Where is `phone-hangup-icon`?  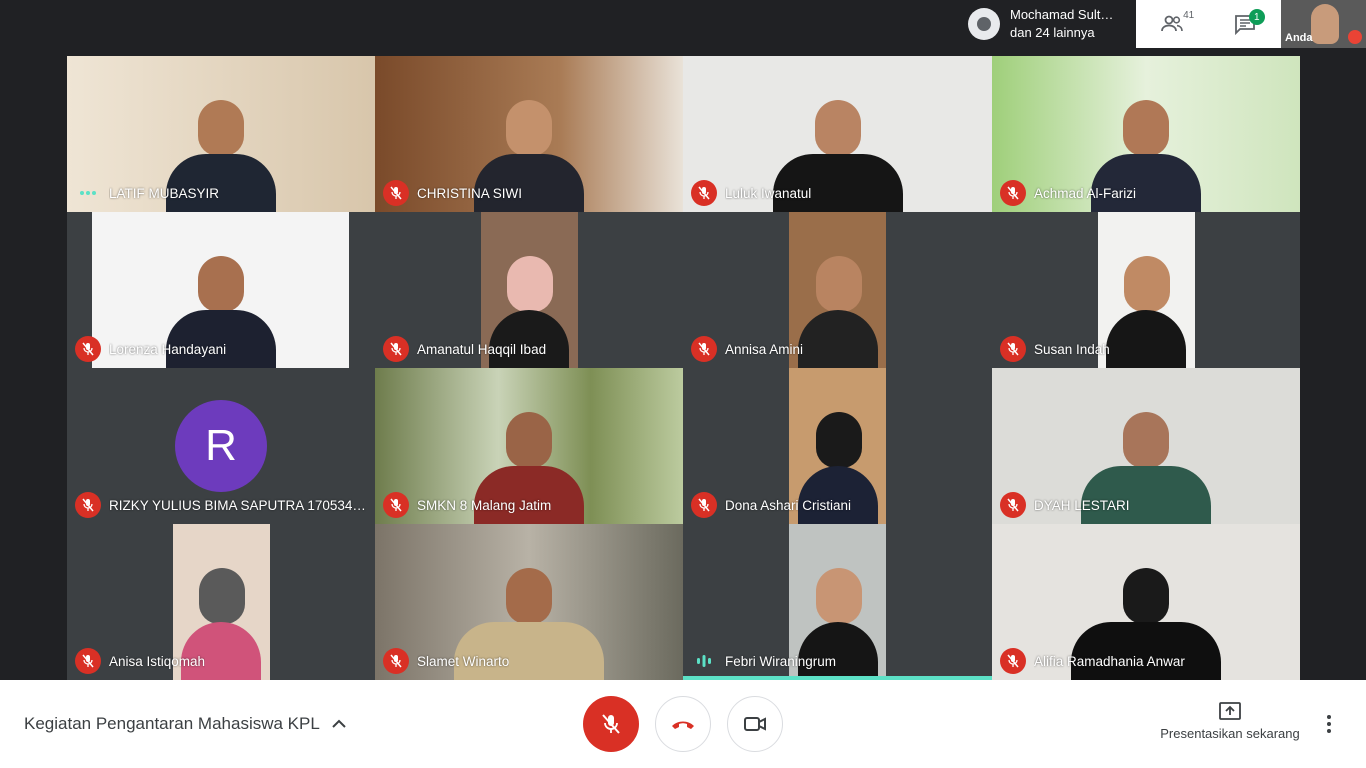
phone-hangup-icon is located at coordinates (683, 725).